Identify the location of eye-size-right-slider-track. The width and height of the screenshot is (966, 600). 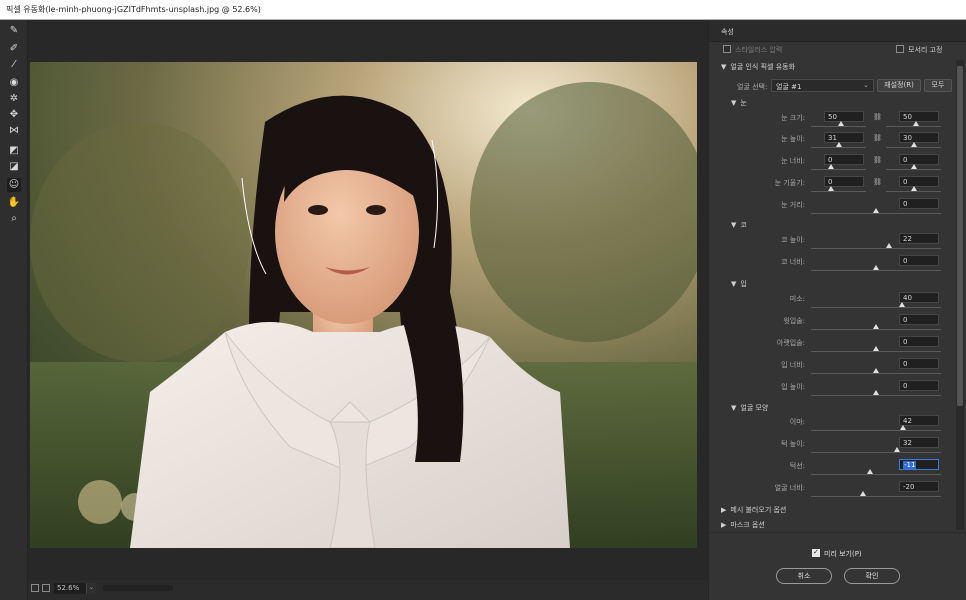
(913, 126).